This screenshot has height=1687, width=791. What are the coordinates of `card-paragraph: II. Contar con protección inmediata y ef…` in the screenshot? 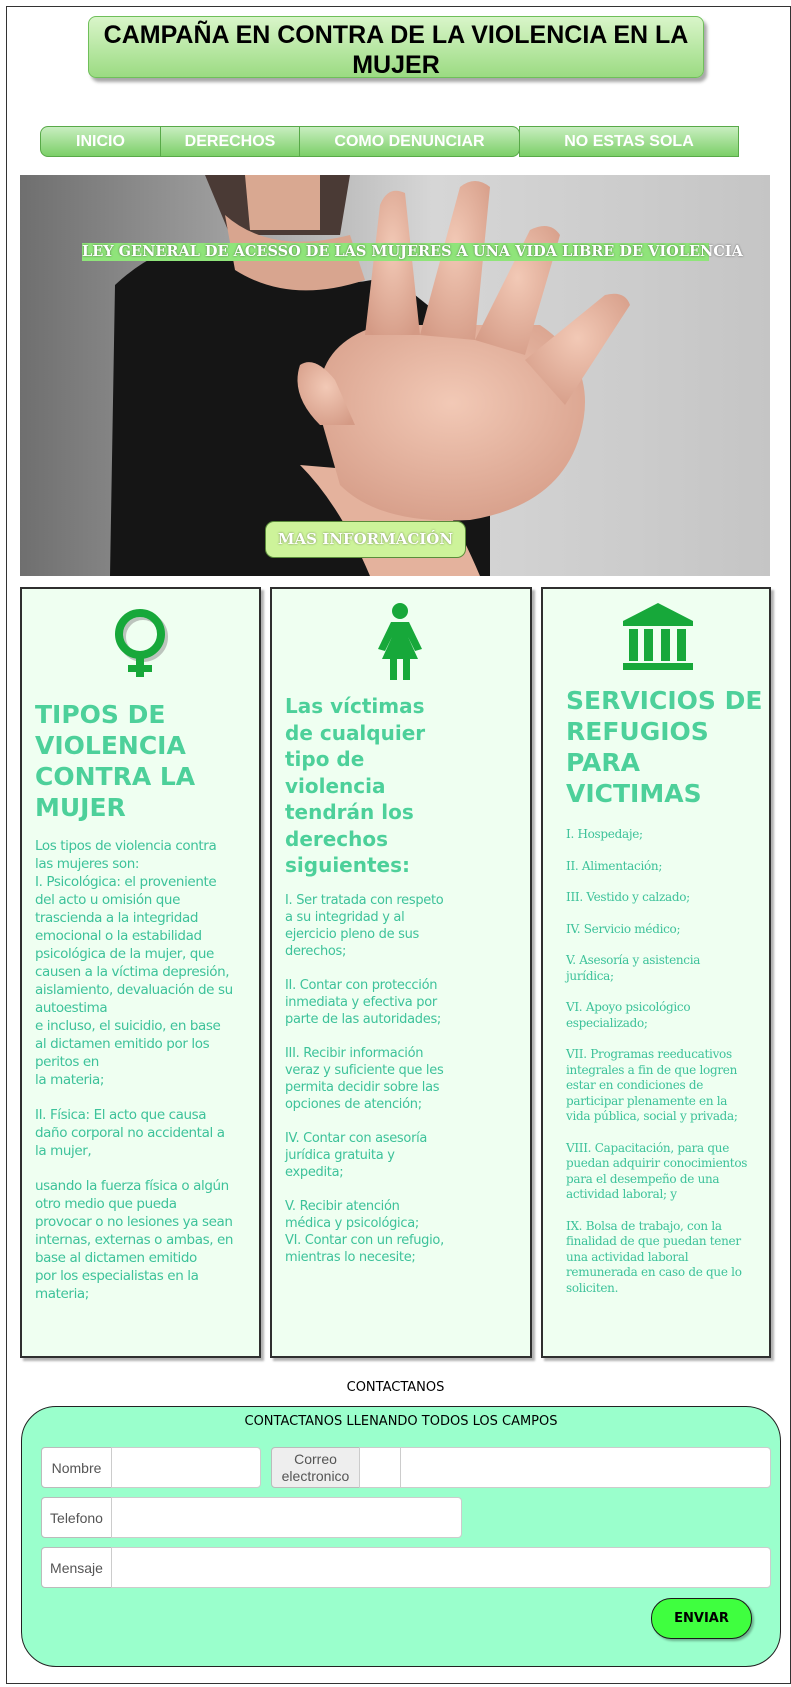 It's located at (363, 1002).